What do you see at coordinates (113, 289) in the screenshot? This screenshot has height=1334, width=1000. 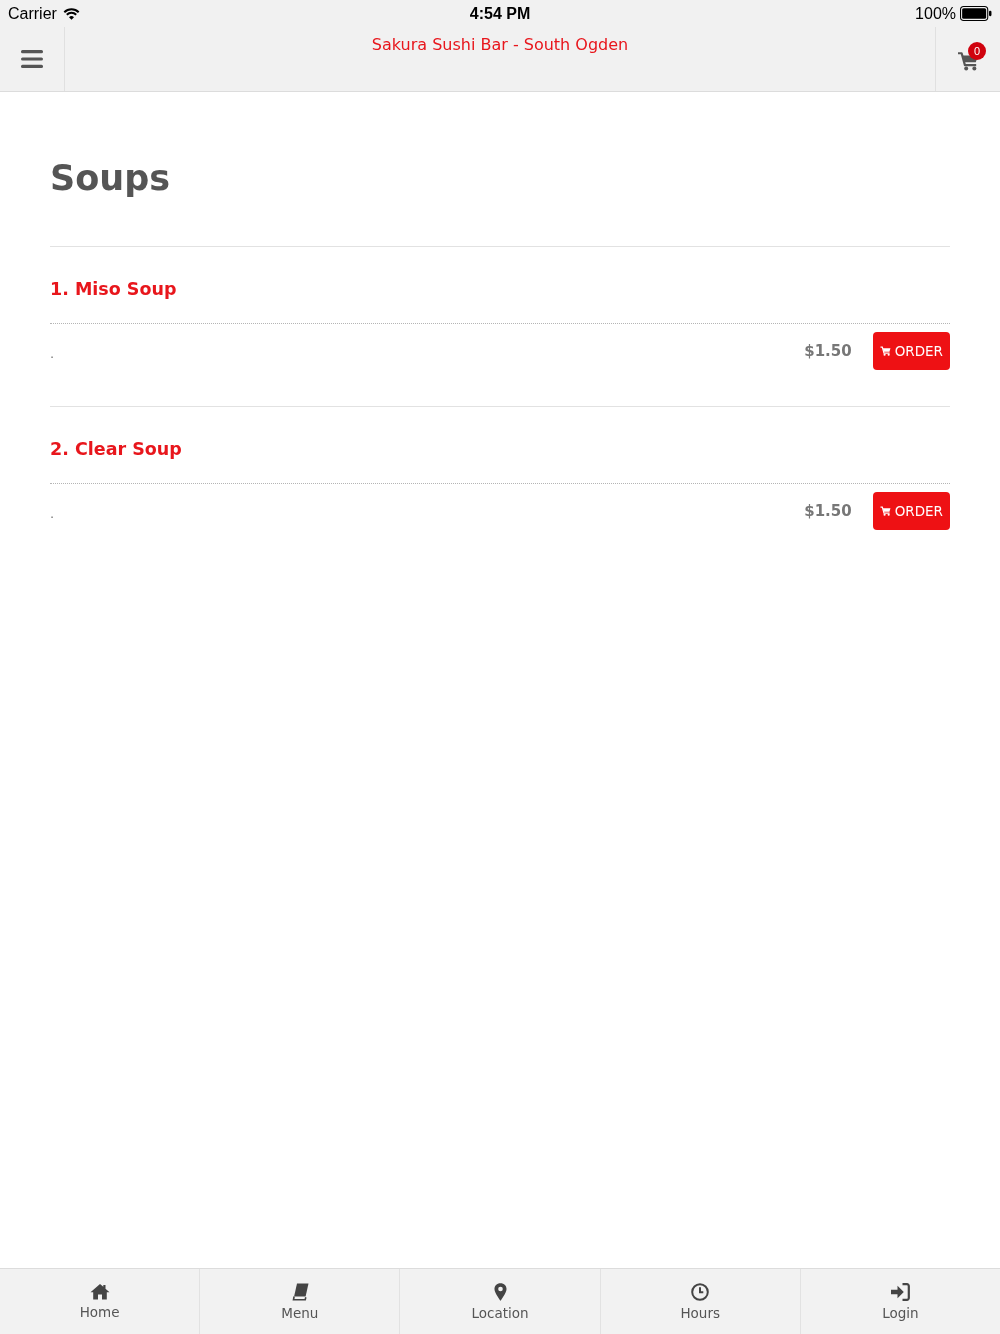 I see `item-title: 1. Miso Soup` at bounding box center [113, 289].